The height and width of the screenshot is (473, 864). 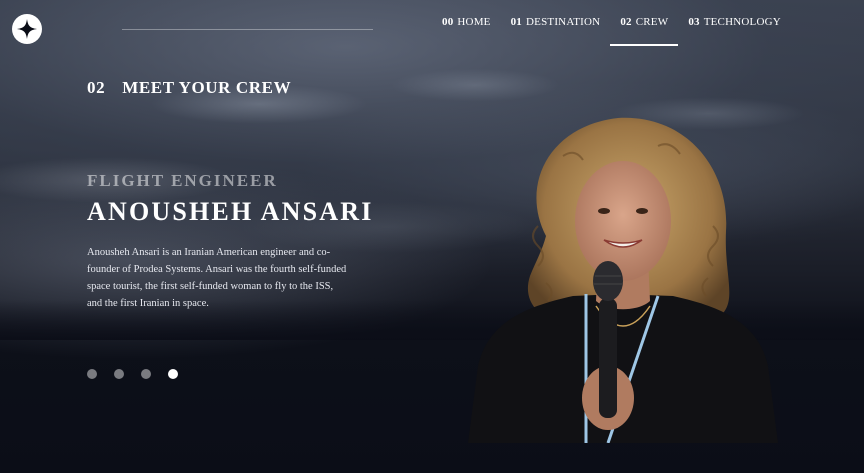 I want to click on nav-crew: 02 CREW, so click(x=644, y=23).